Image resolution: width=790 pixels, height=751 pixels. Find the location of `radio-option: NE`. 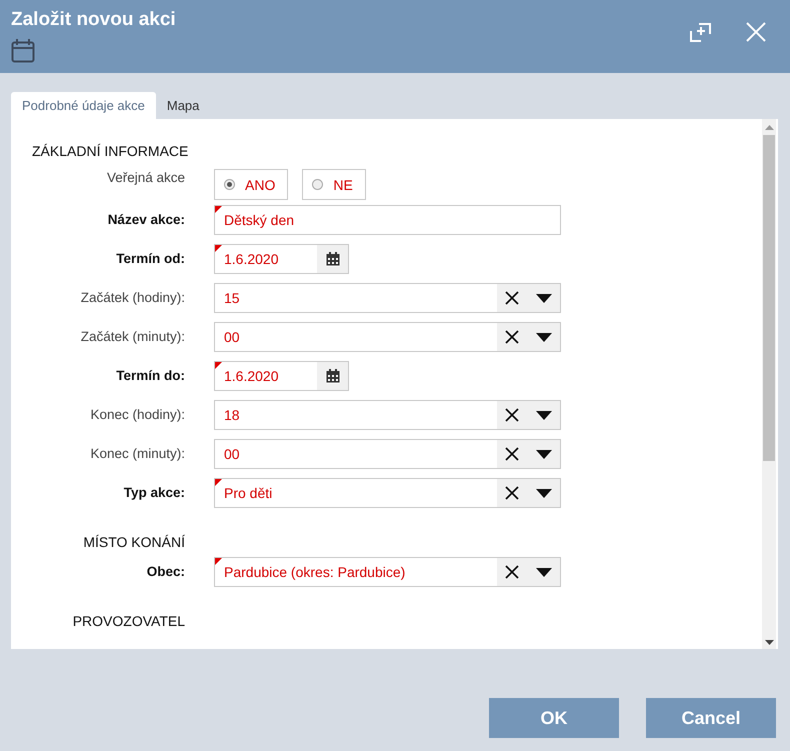

radio-option: NE is located at coordinates (334, 184).